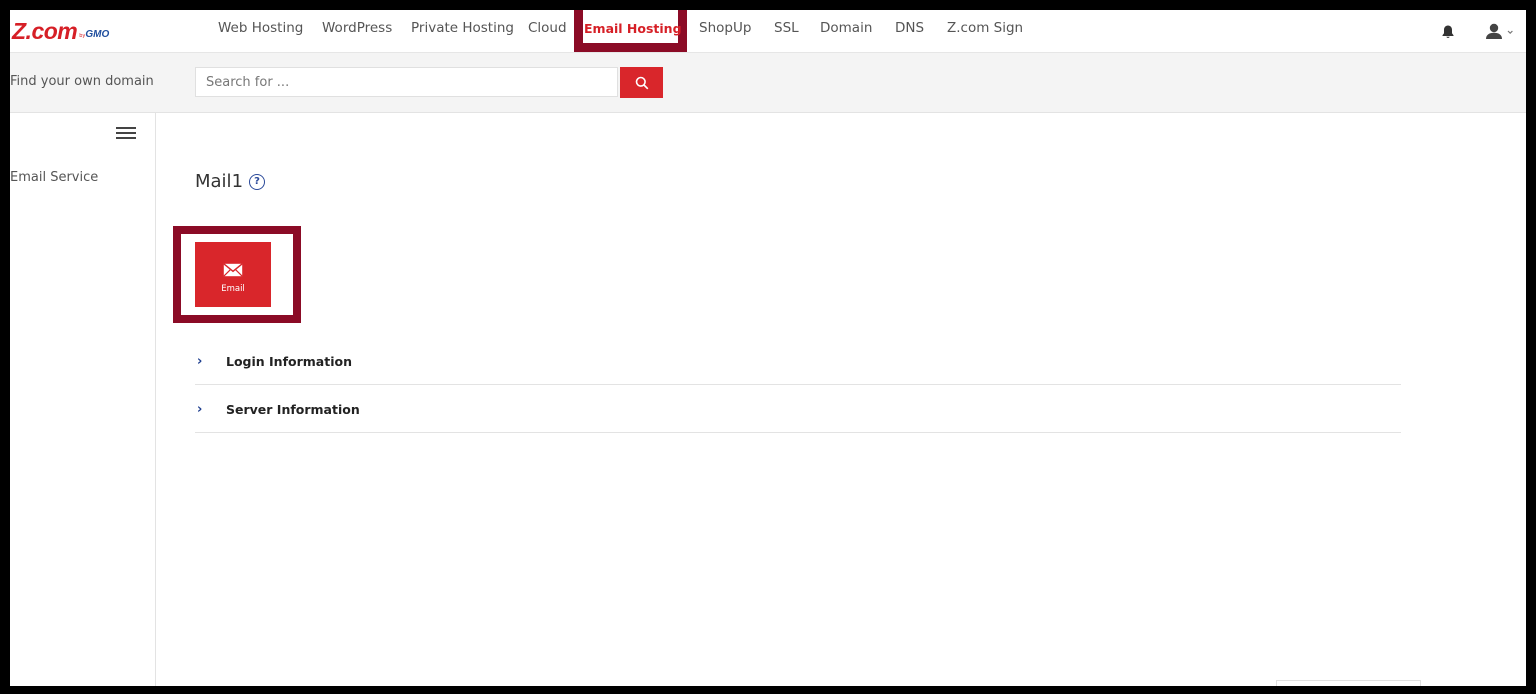  I want to click on zcom-logo: Z.com by GMO, so click(60, 30).